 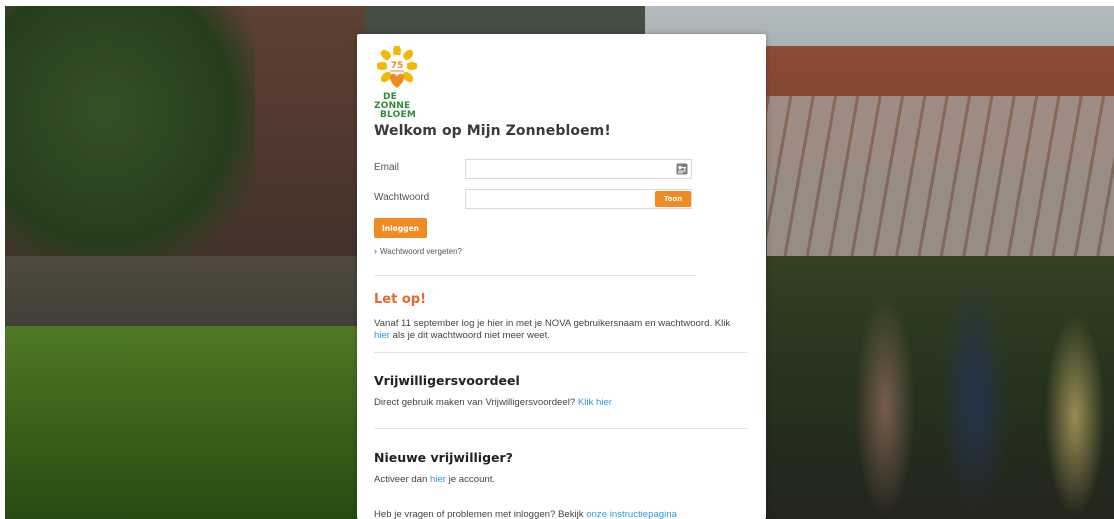 What do you see at coordinates (534, 199) in the screenshot?
I see `password-row: Wachtwoord Toon` at bounding box center [534, 199].